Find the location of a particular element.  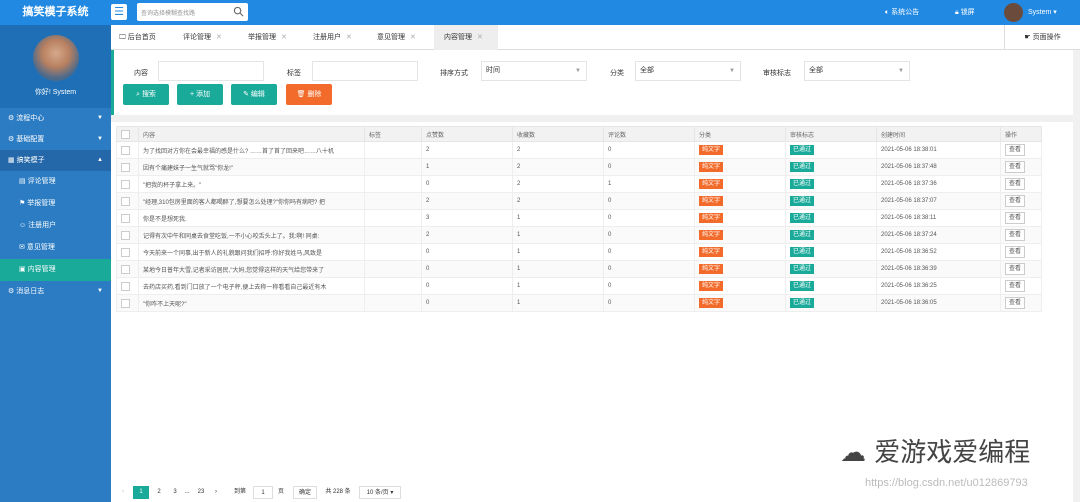

goto-page-input: 1 is located at coordinates (263, 492).